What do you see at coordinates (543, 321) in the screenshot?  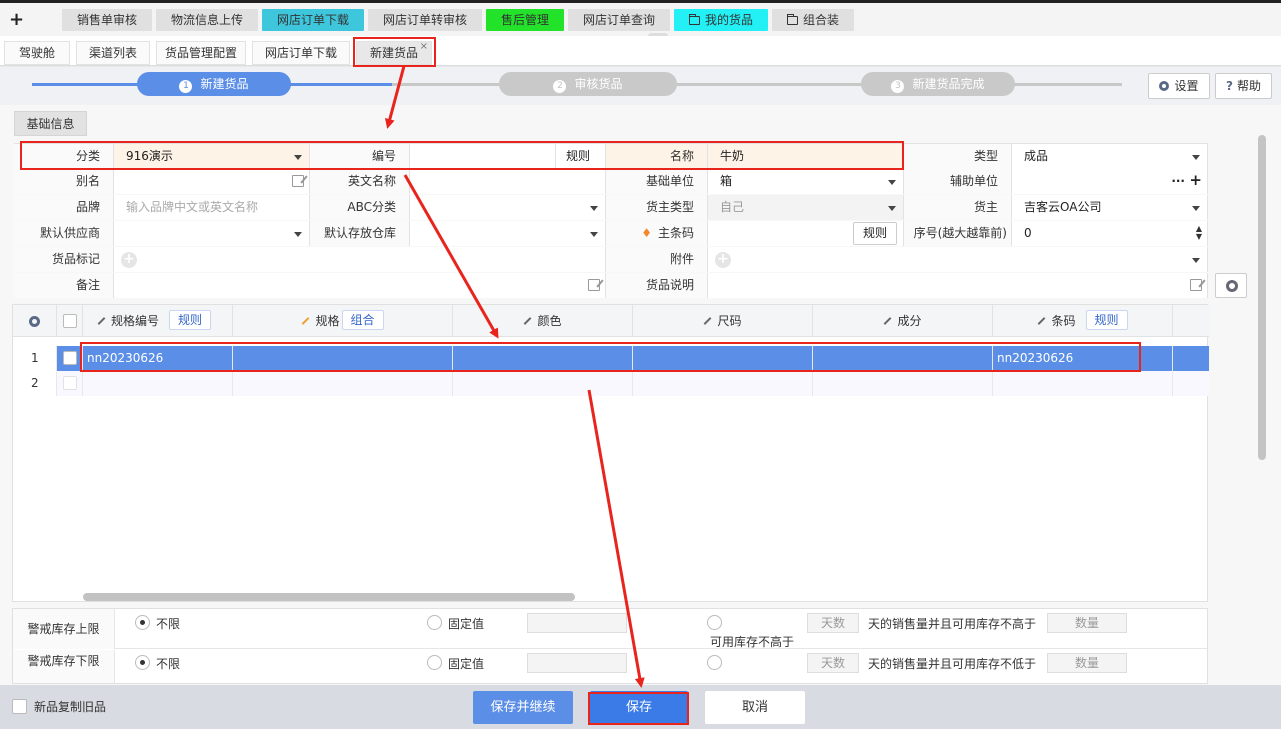 I see `header-color: 颜色` at bounding box center [543, 321].